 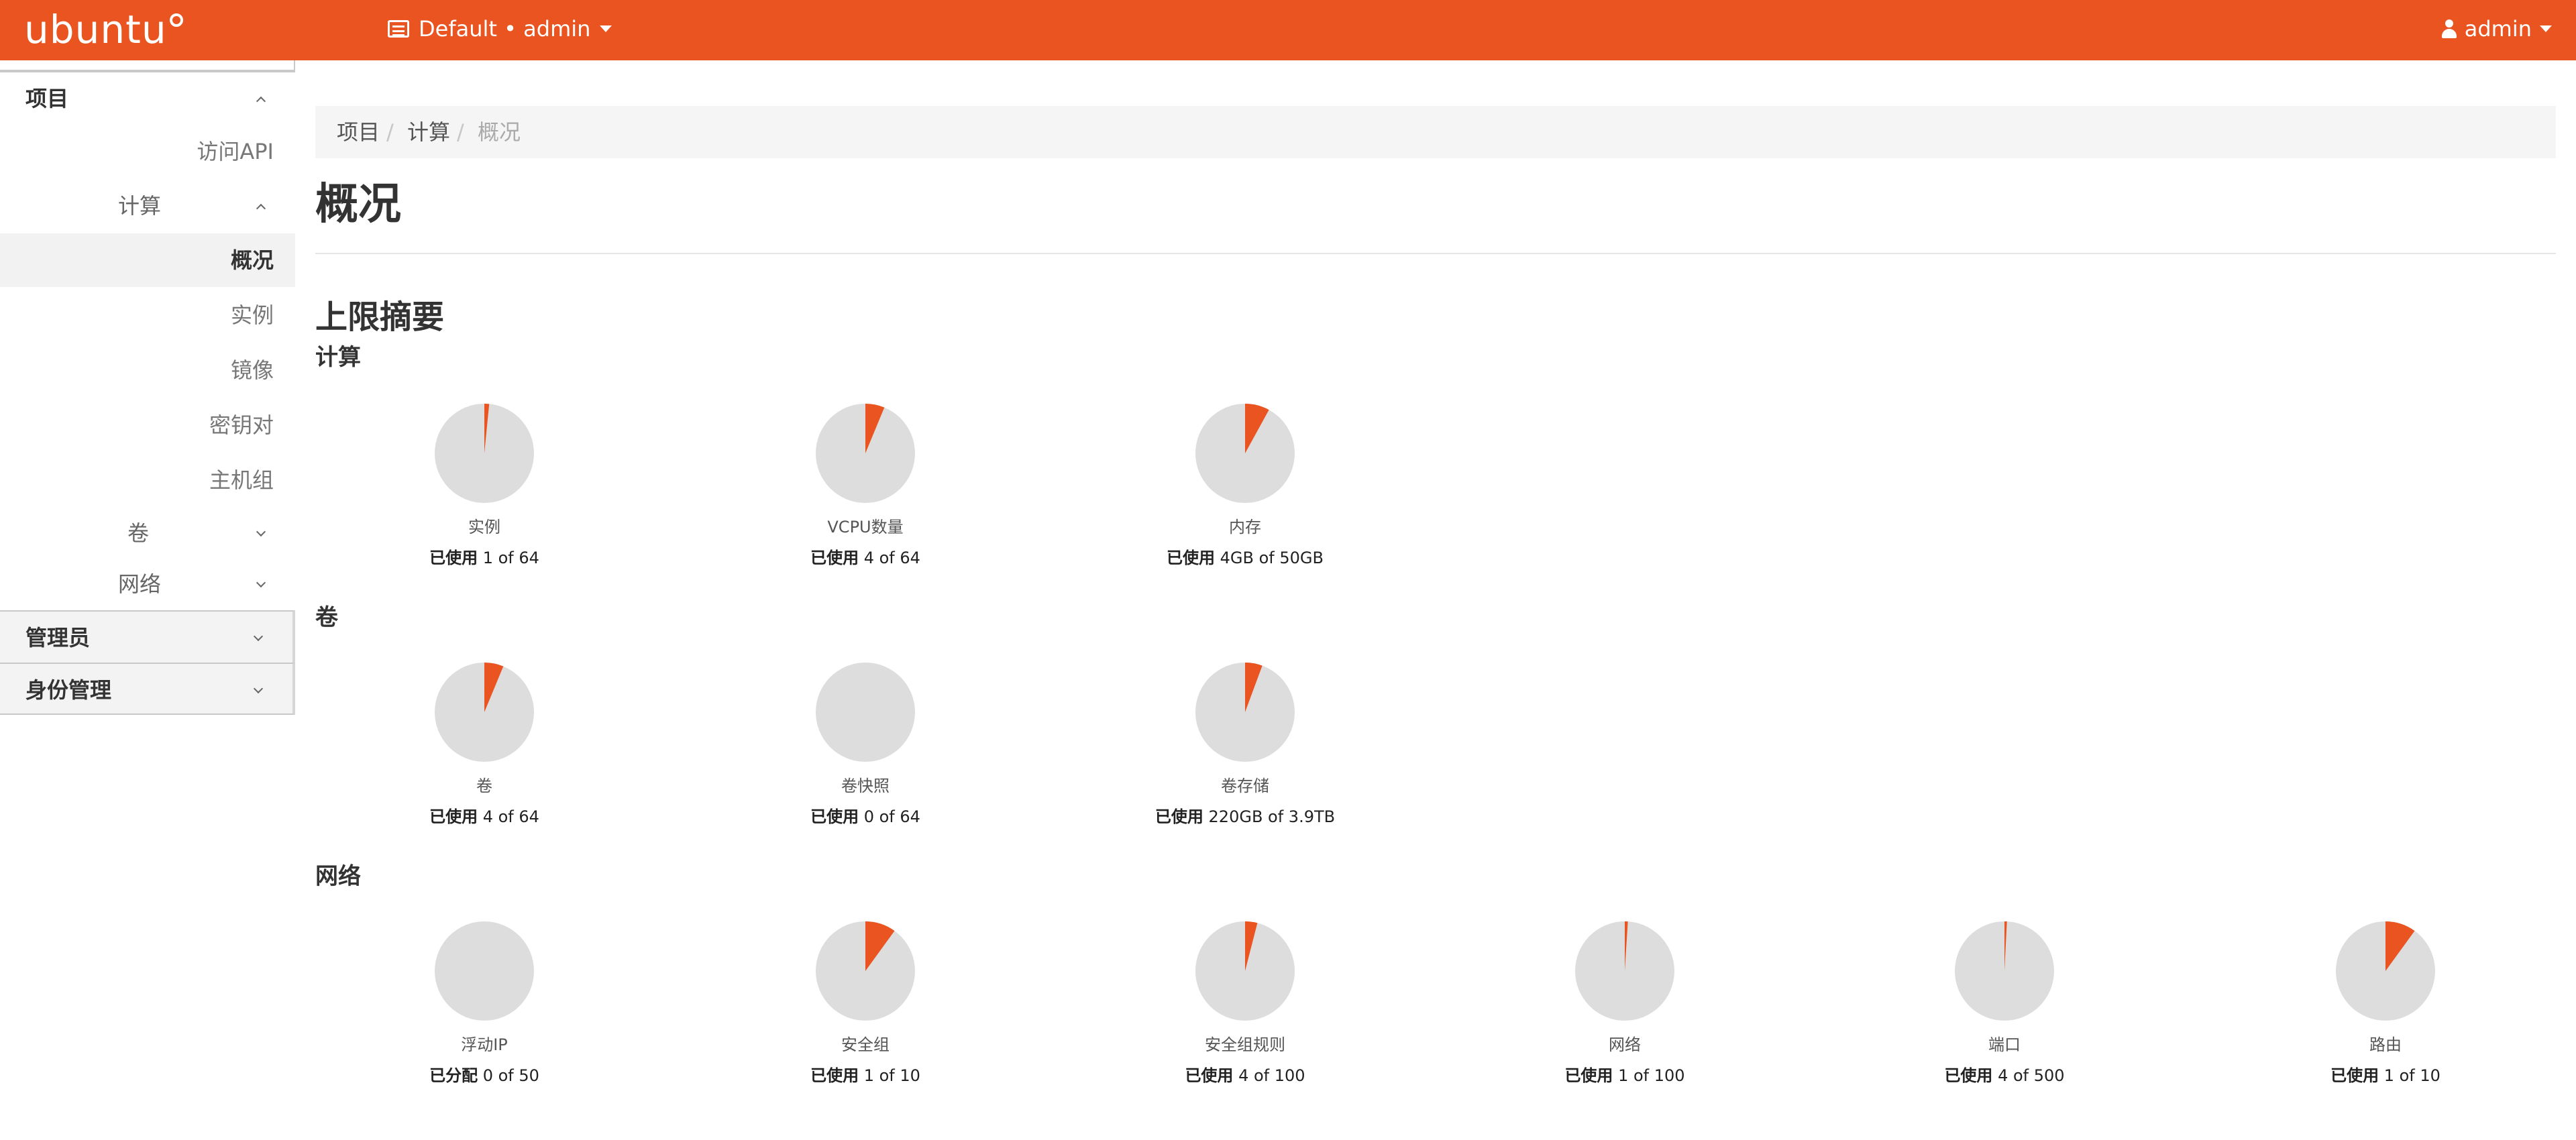 I want to click on ubuntu-logo: ubuntu, so click(x=103, y=29).